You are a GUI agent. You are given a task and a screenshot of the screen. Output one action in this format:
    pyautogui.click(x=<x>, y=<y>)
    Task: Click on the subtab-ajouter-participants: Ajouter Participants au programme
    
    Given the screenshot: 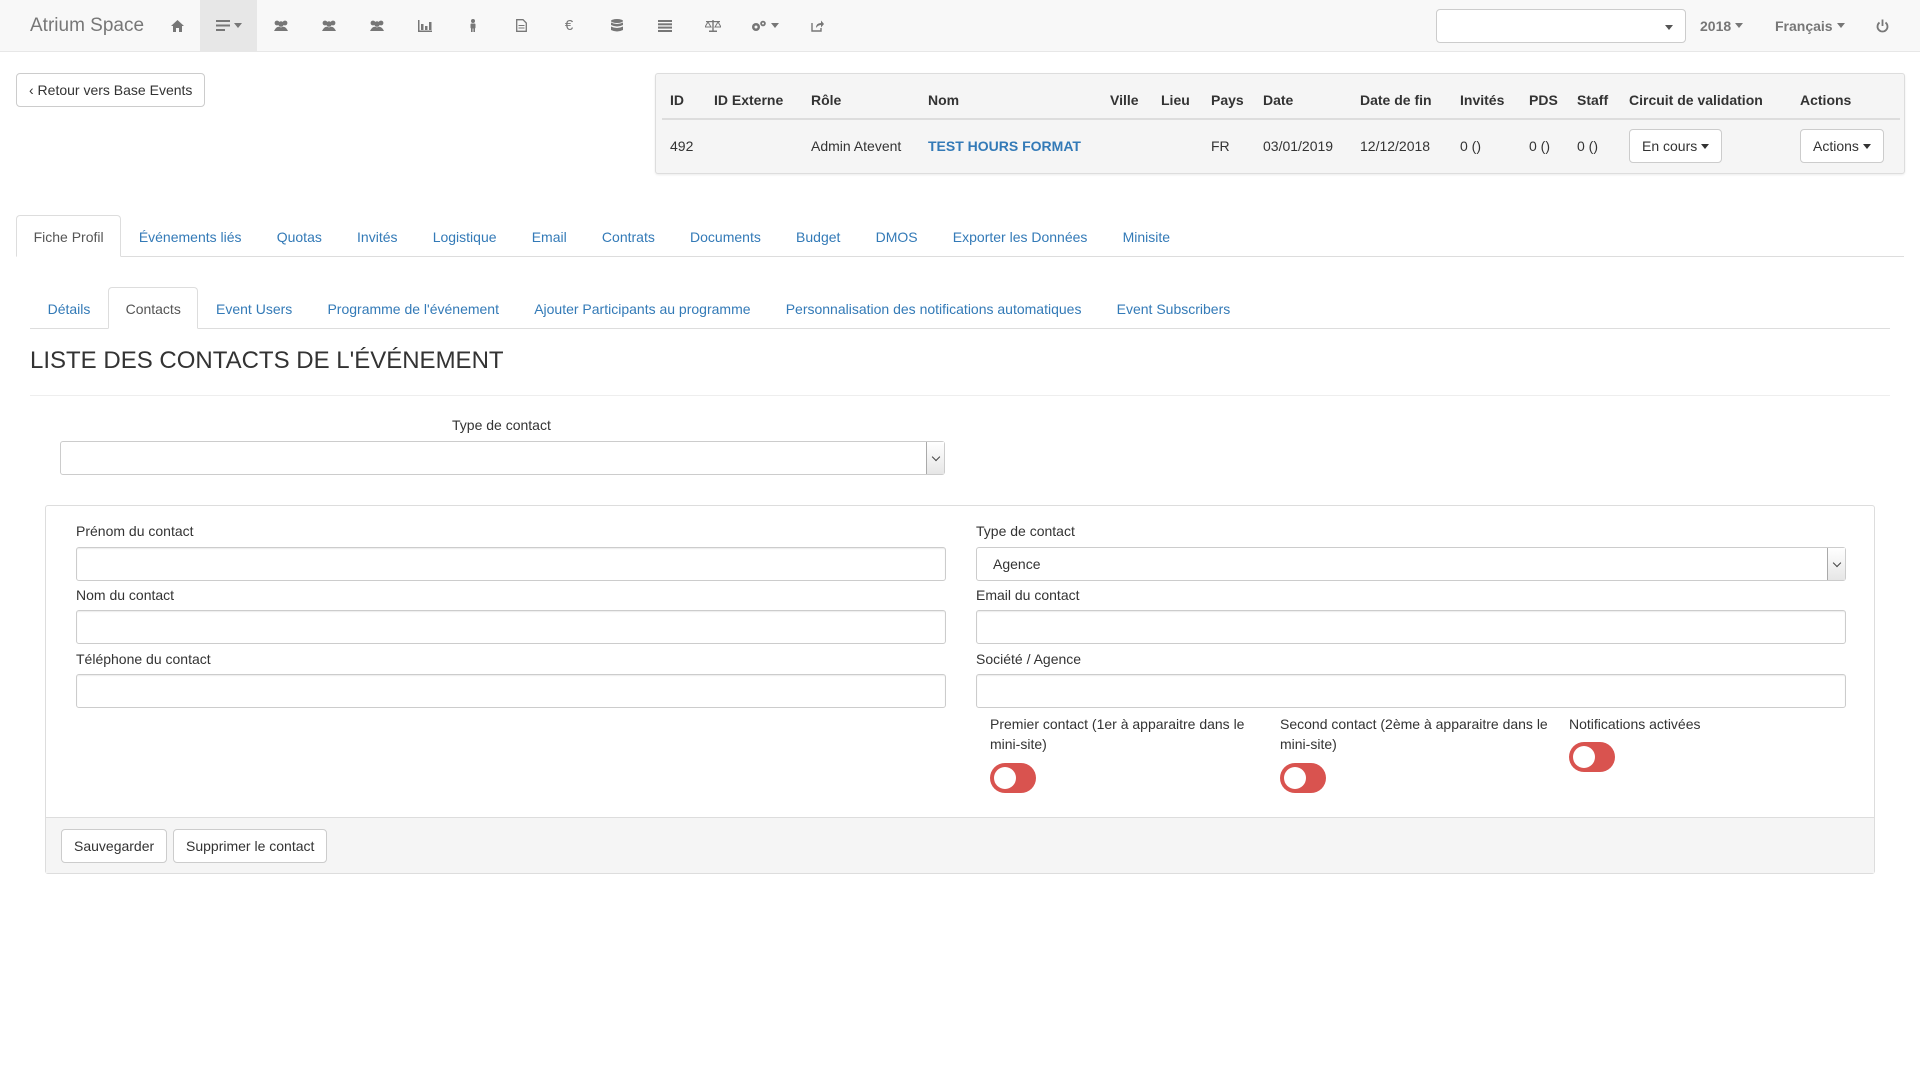 What is the action you would take?
    pyautogui.click(x=643, y=308)
    